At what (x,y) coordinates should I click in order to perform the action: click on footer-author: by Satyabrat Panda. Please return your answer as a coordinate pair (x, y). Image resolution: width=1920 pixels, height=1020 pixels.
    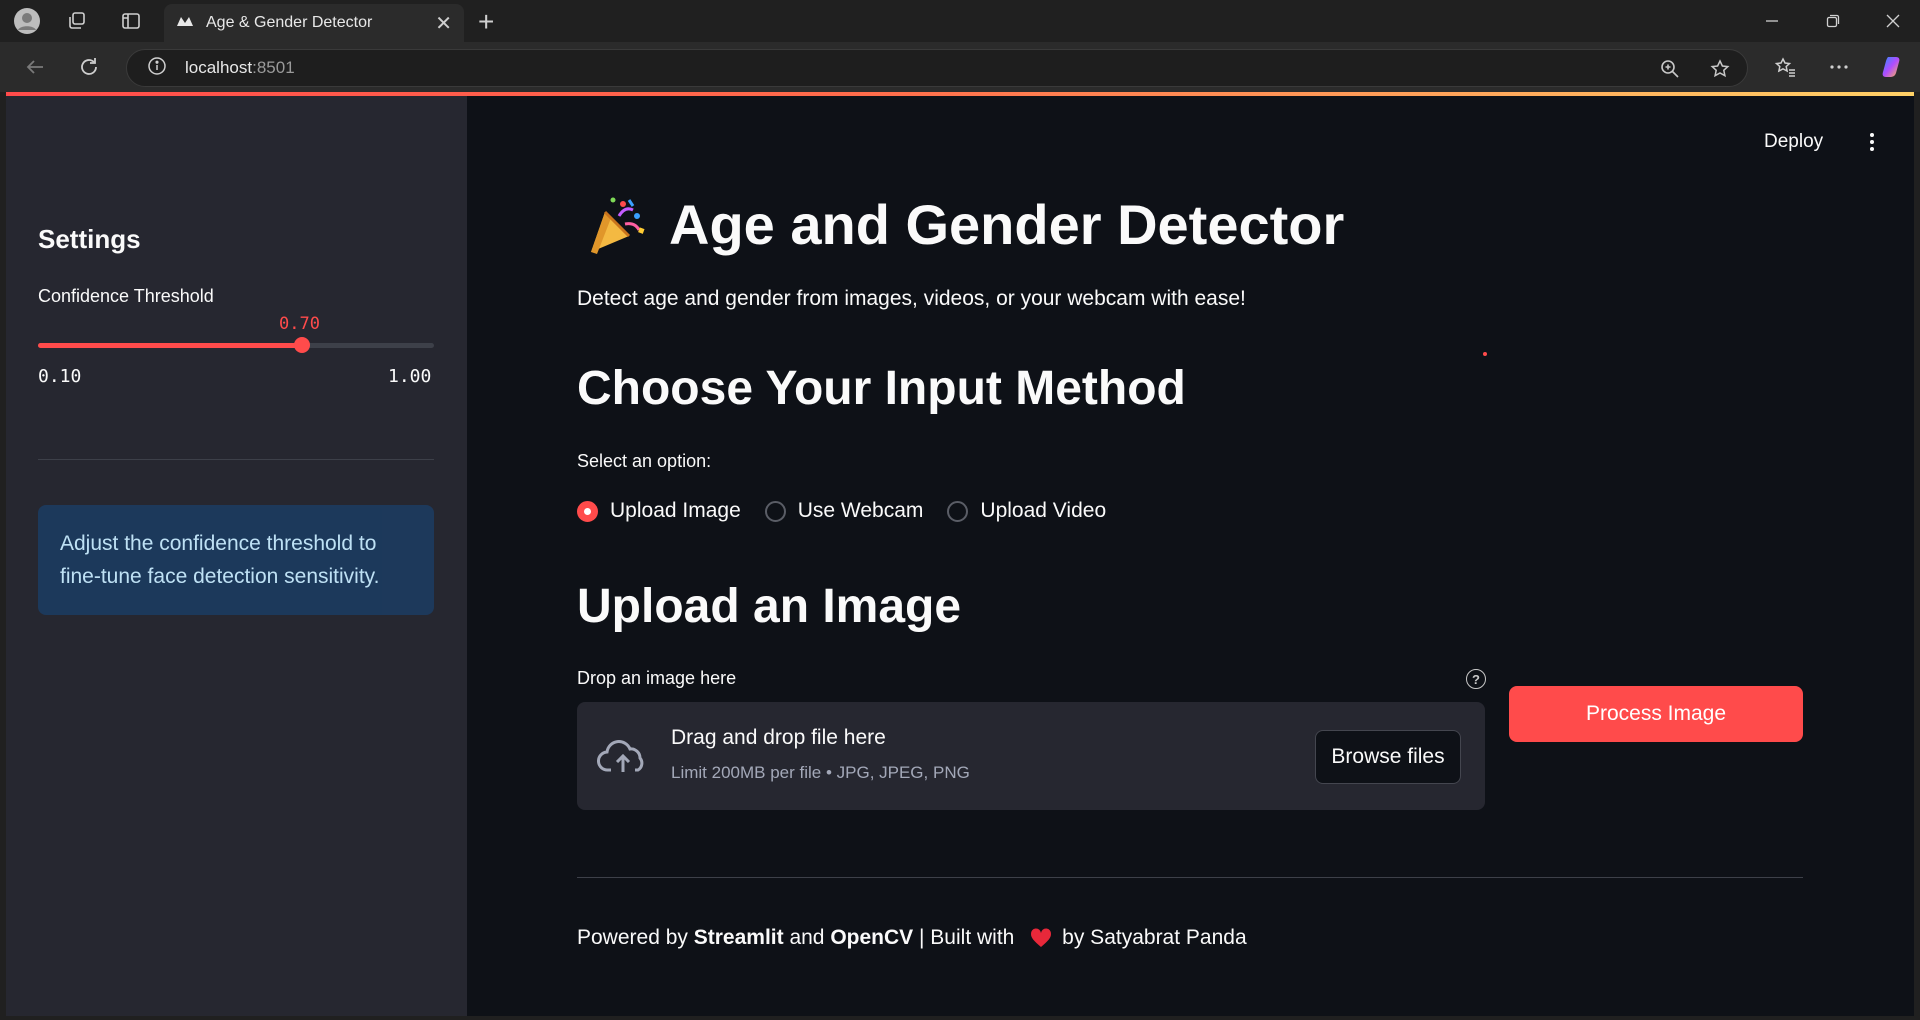
    Looking at the image, I should click on (1154, 937).